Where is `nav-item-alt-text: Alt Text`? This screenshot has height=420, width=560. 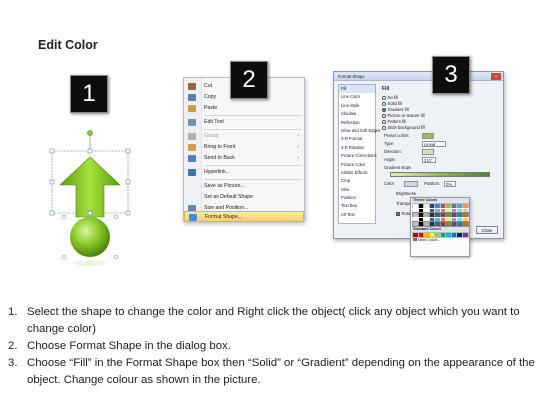
nav-item-alt-text: Alt Text is located at coordinates (357, 215).